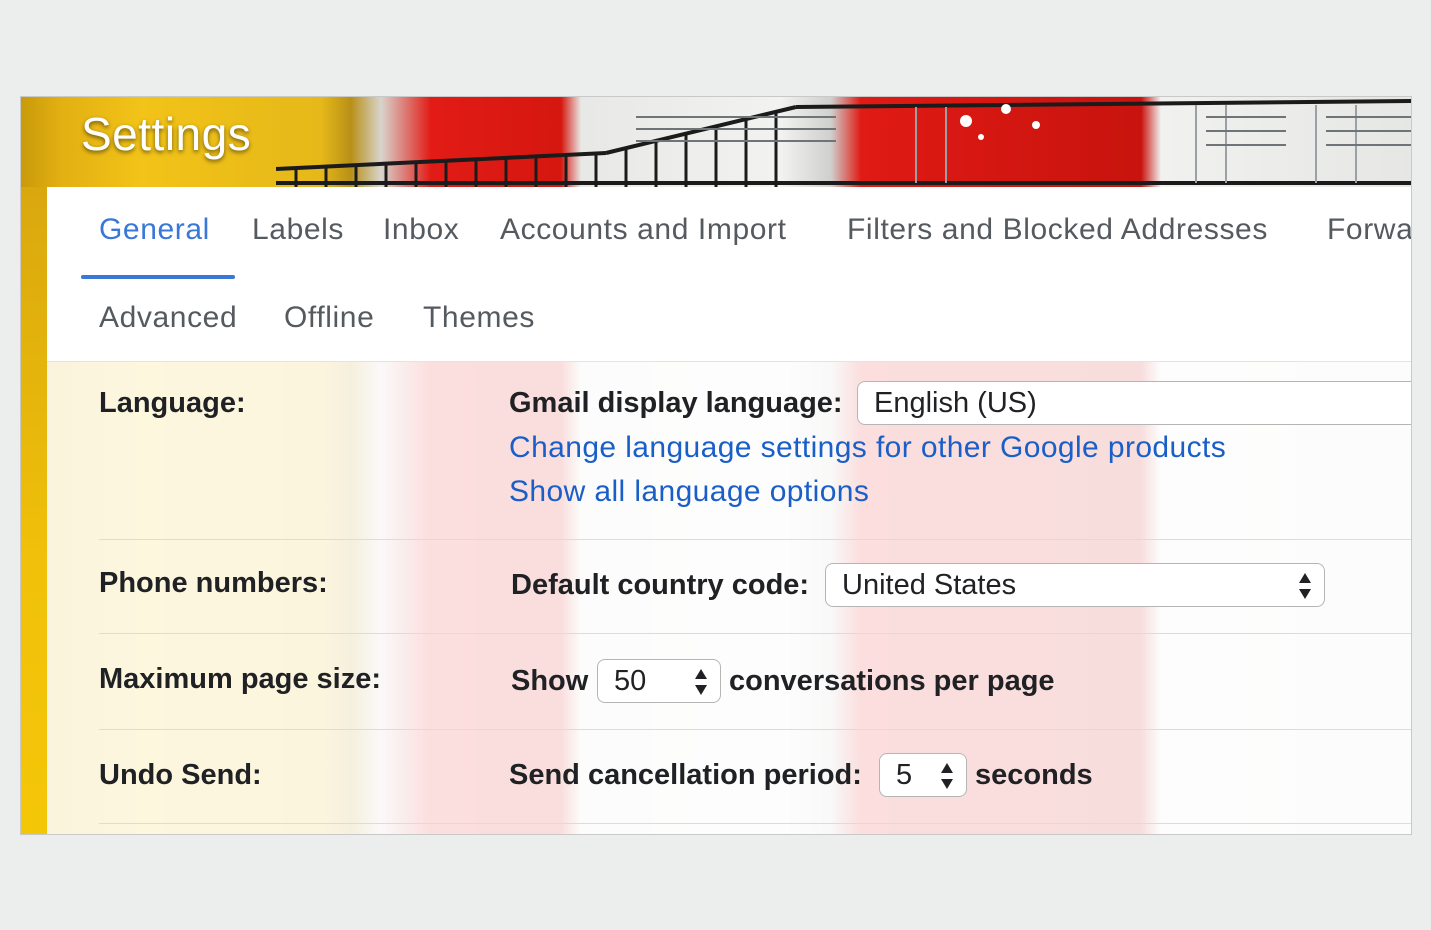 The width and height of the screenshot is (1431, 930). I want to click on country-code-value: United States, so click(929, 584).